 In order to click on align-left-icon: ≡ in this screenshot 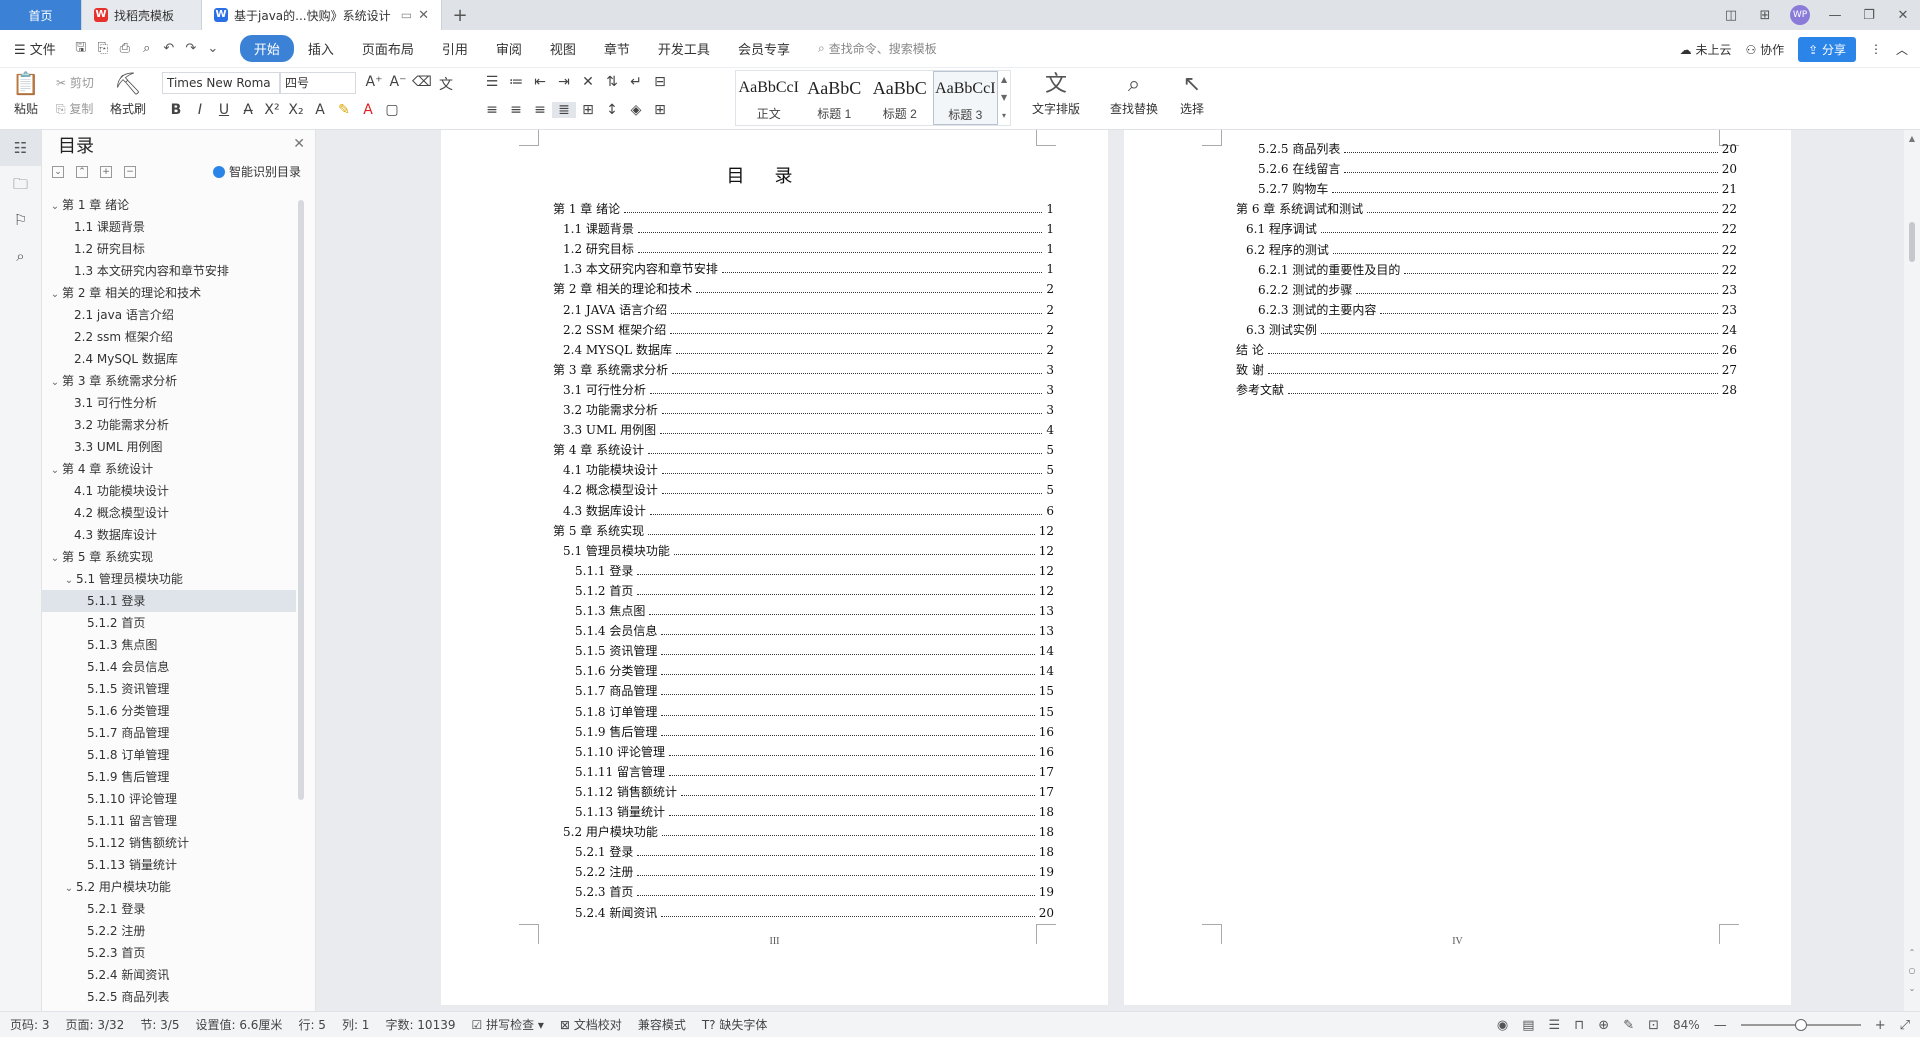, I will do `click(492, 110)`.